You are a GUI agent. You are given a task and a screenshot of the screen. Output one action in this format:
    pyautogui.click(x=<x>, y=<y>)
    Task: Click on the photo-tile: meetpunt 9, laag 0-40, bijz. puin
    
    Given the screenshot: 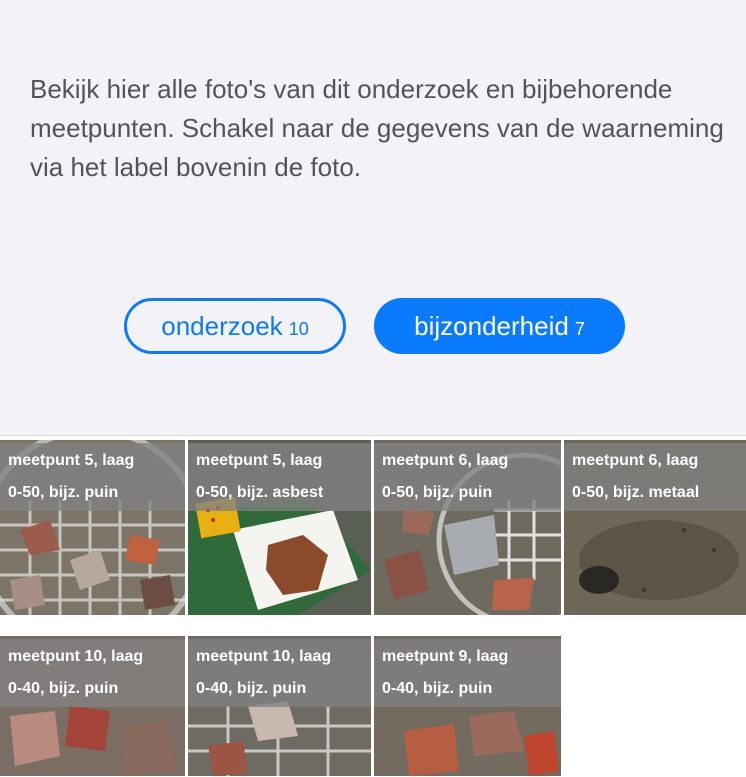 What is the action you would take?
    pyautogui.click(x=467, y=706)
    